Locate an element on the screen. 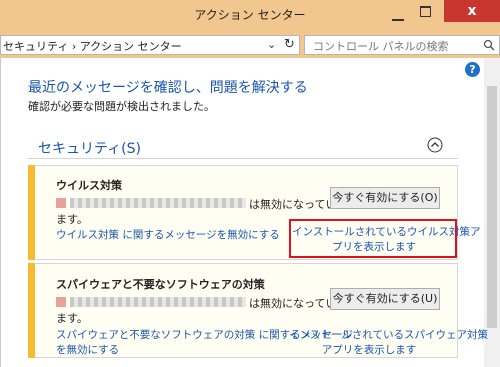  breadcrumb: セキュリティ › アクション センター is located at coordinates (92, 46).